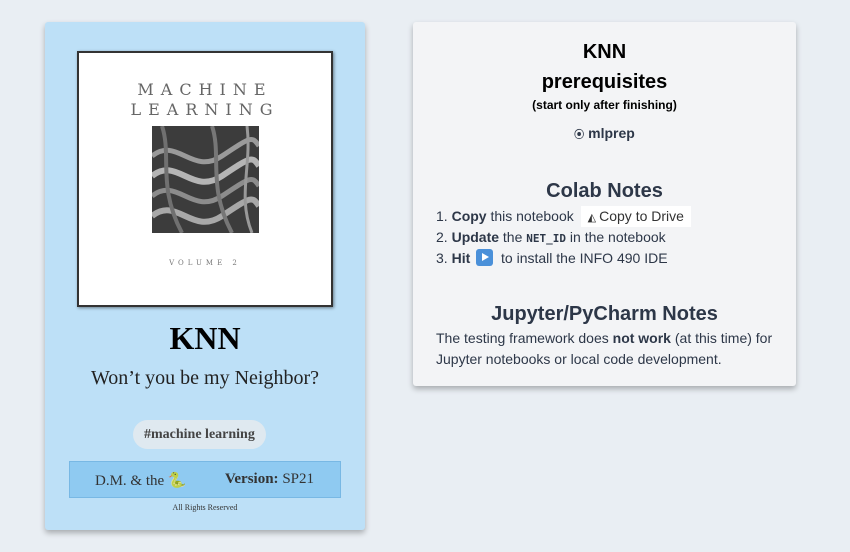  I want to click on tag-badge: #machine learning, so click(199, 434).